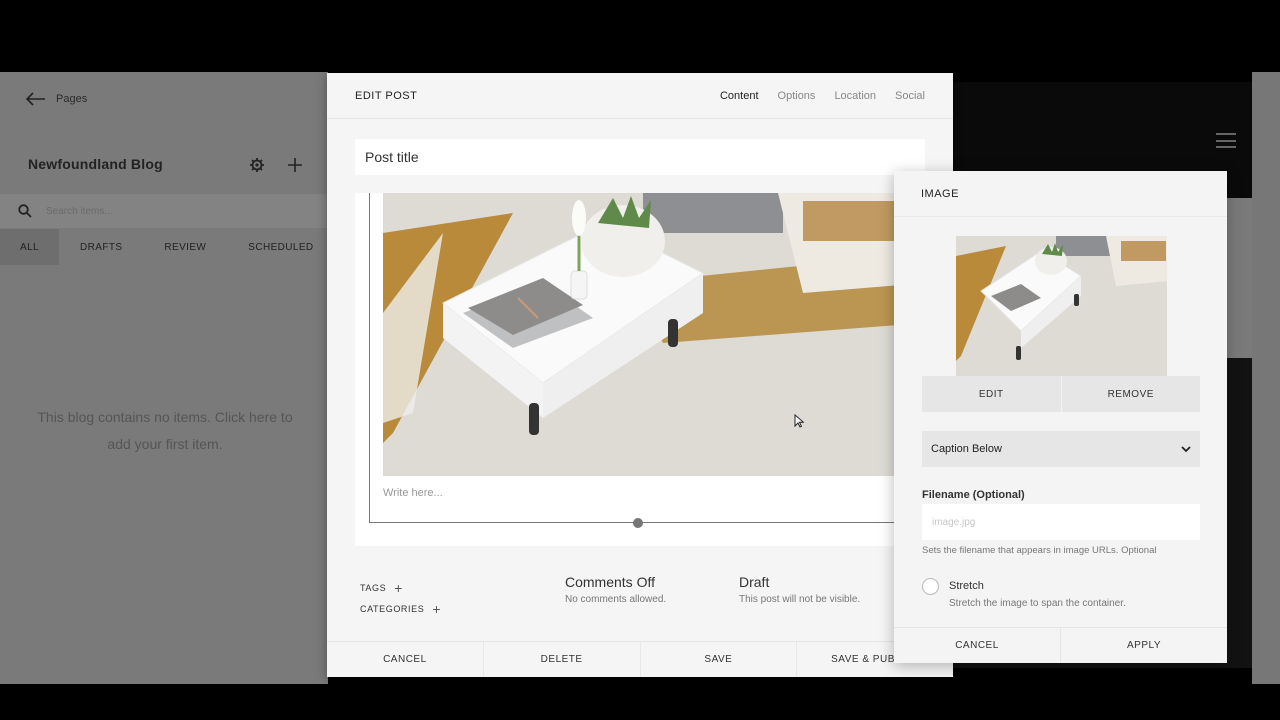 This screenshot has height=720, width=1280. I want to click on write-here-input, so click(583, 493).